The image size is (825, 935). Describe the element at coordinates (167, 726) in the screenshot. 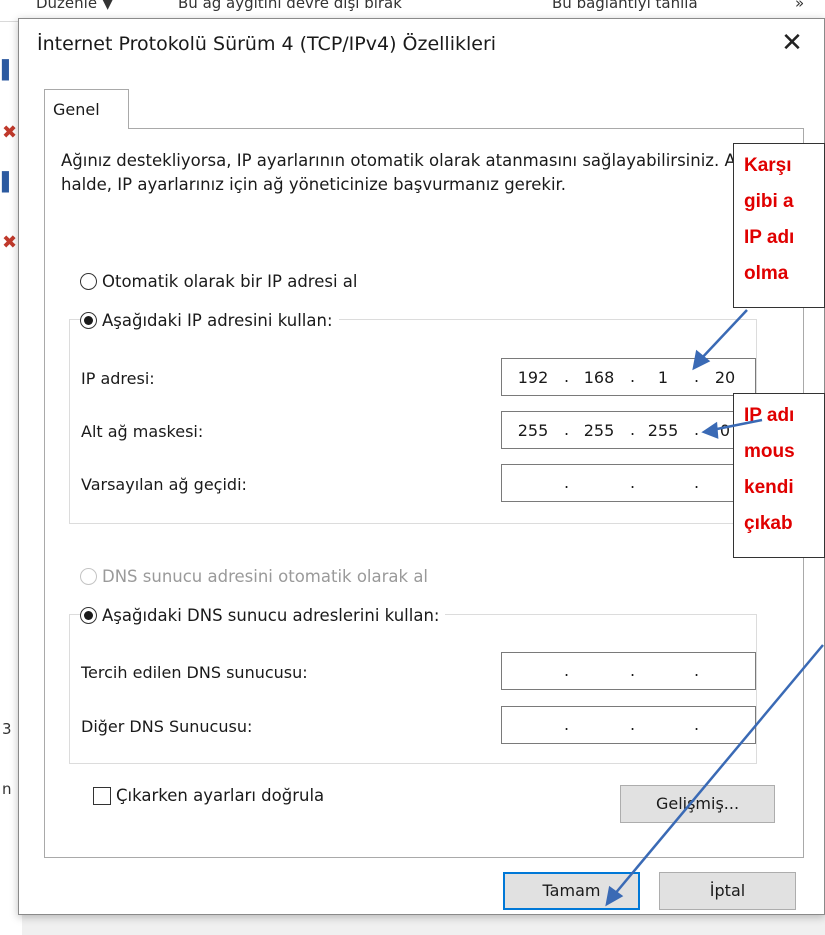

I see `alternate-dns-label: Diğer DNS Sunucusu:` at that location.